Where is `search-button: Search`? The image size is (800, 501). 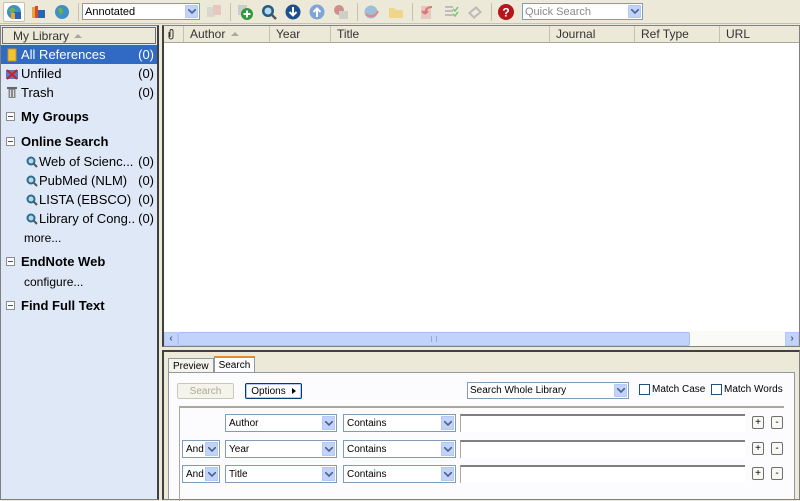 search-button: Search is located at coordinates (205, 391).